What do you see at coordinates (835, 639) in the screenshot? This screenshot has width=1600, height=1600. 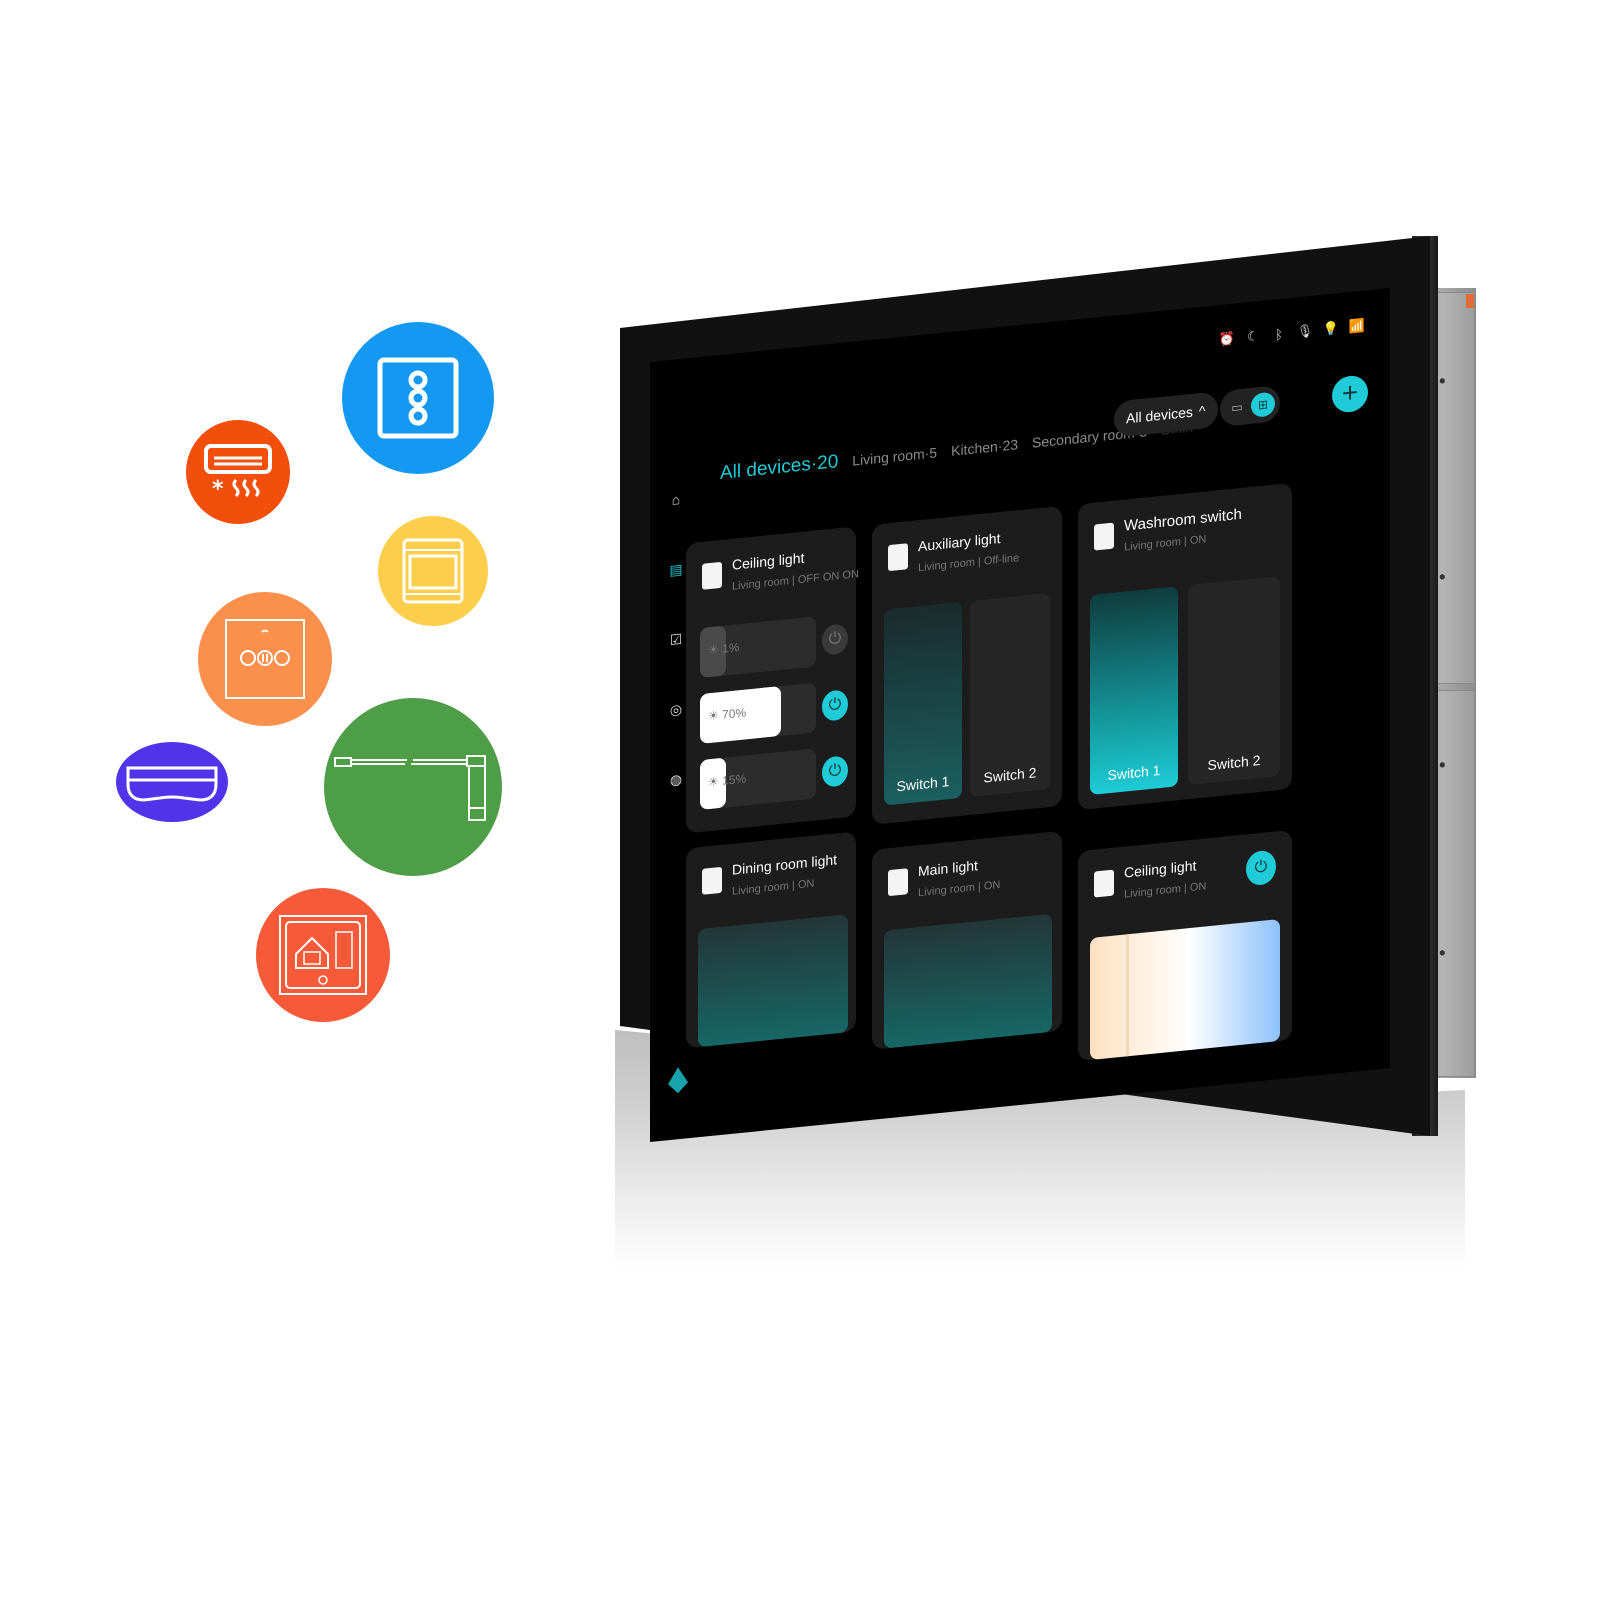 I see `power-button-1: ⏻` at bounding box center [835, 639].